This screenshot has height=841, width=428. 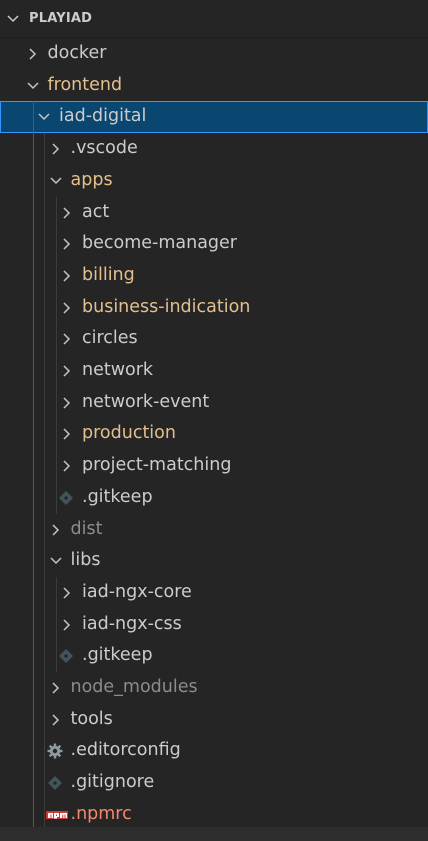 What do you see at coordinates (137, 591) in the screenshot?
I see `tree-item-label: iad-ngx-core` at bounding box center [137, 591].